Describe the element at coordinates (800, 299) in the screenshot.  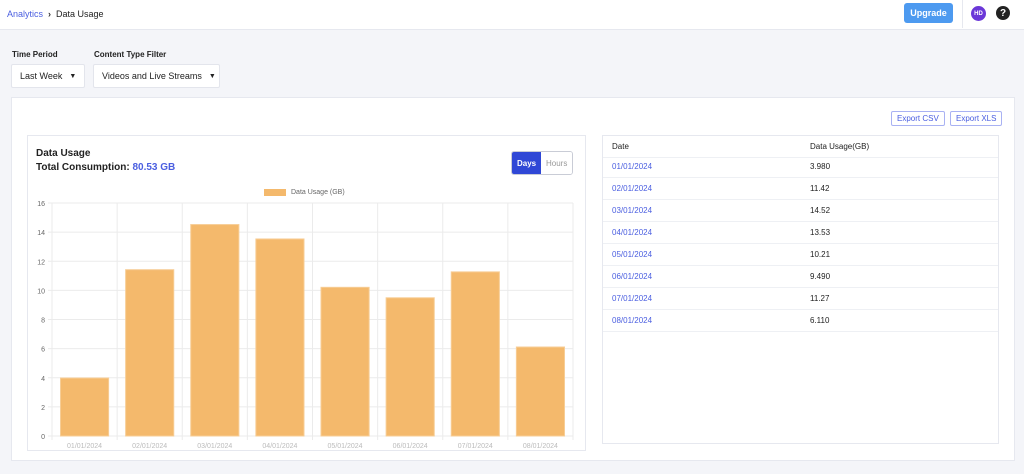
I see `table-row: 07/01/2024 11.27` at that location.